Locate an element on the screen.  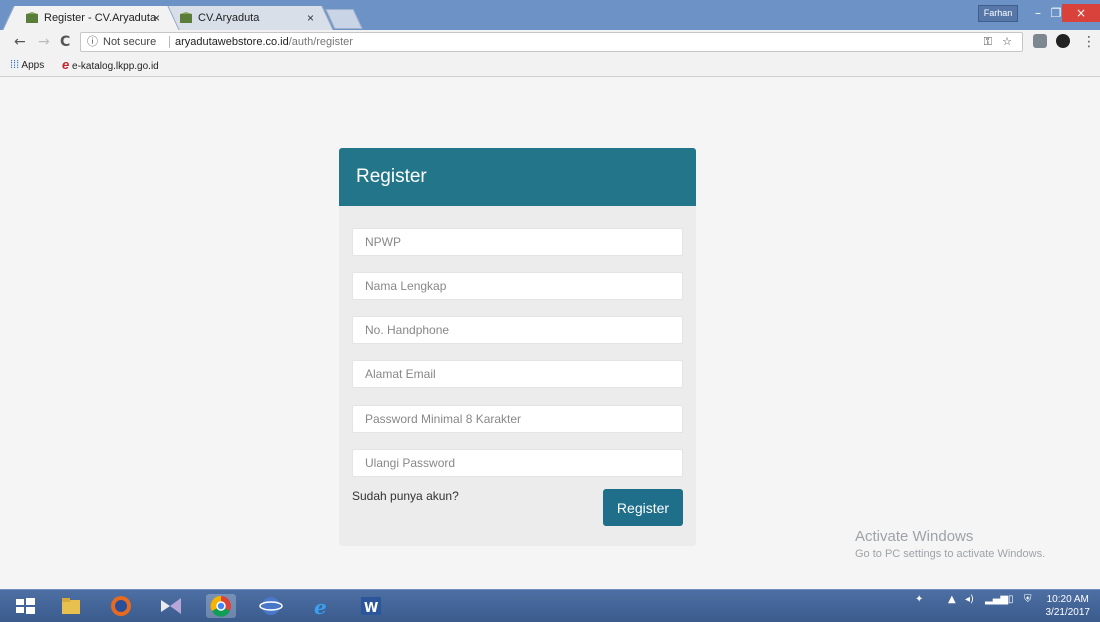
extension-icon is located at coordinates (1040, 41).